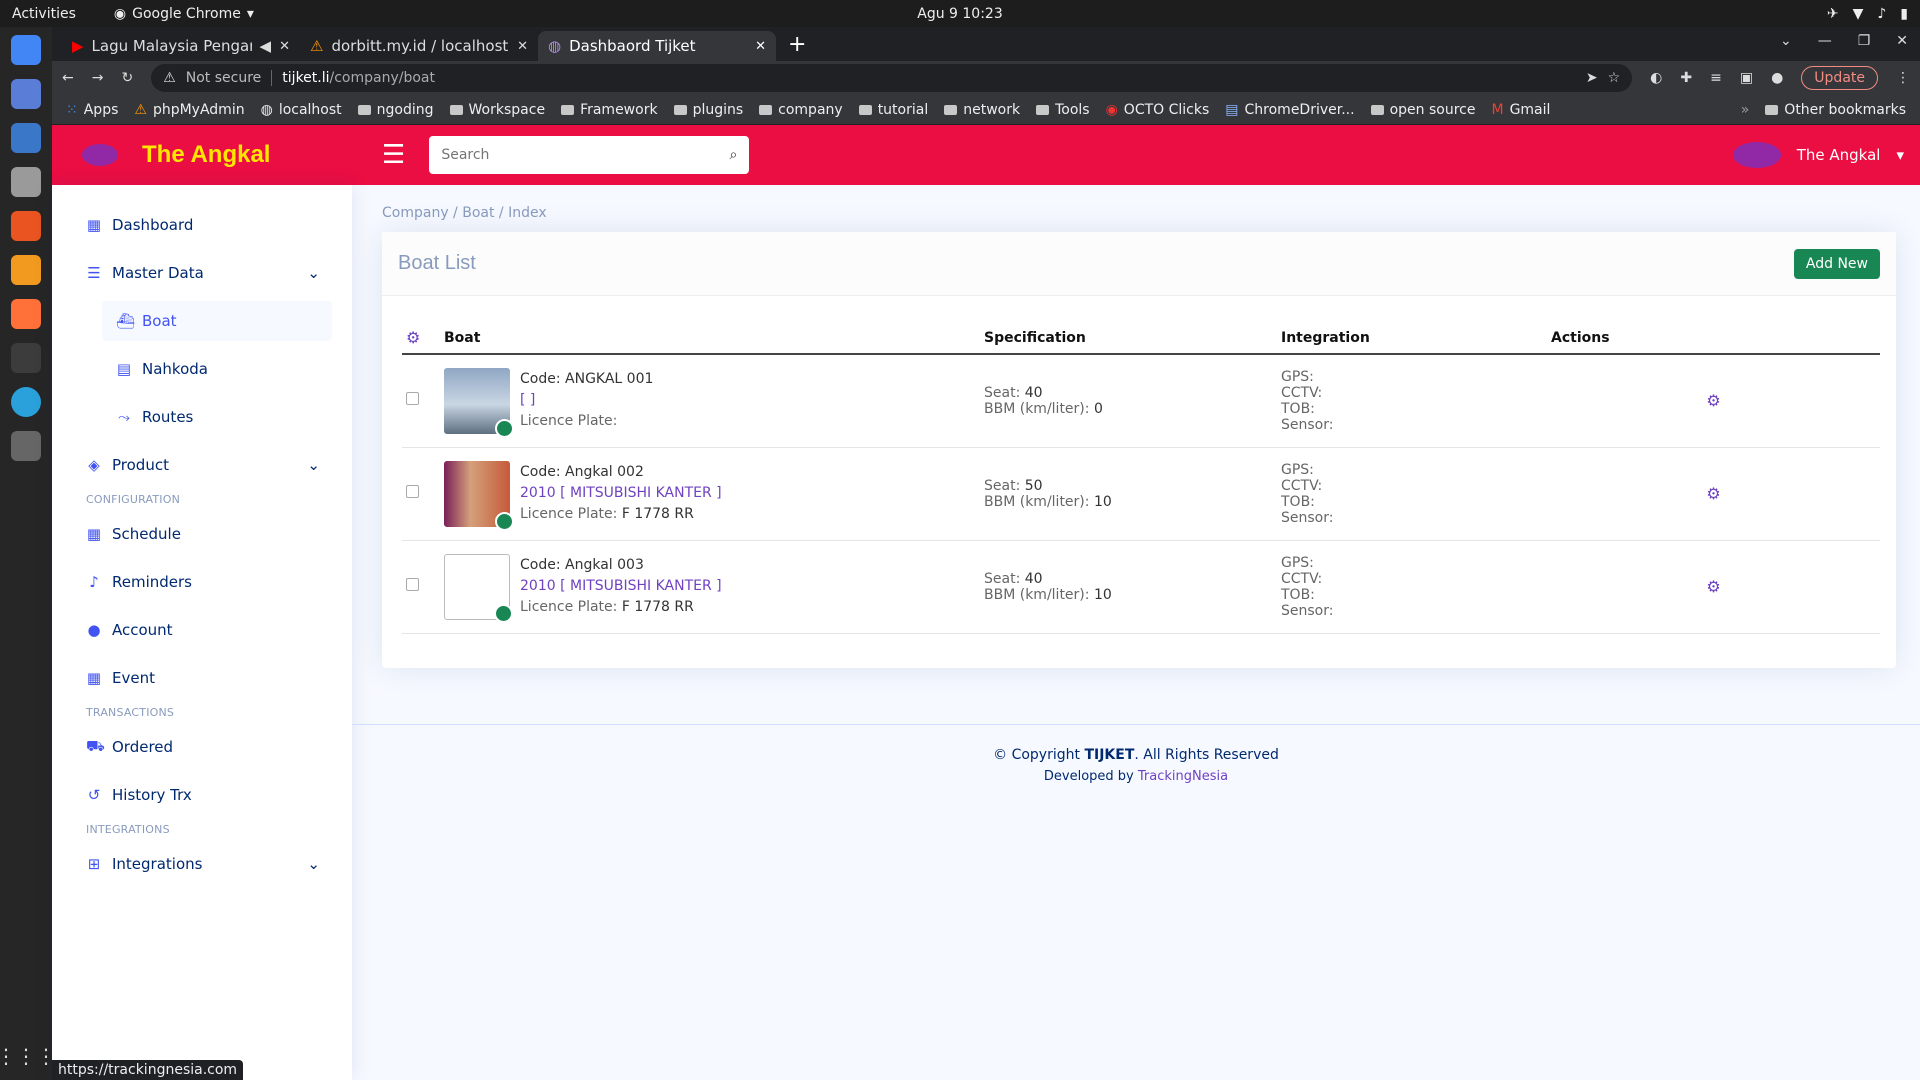 This screenshot has width=1920, height=1080. What do you see at coordinates (202, 678) in the screenshot?
I see `sidebar-item-event: ▦ Event` at bounding box center [202, 678].